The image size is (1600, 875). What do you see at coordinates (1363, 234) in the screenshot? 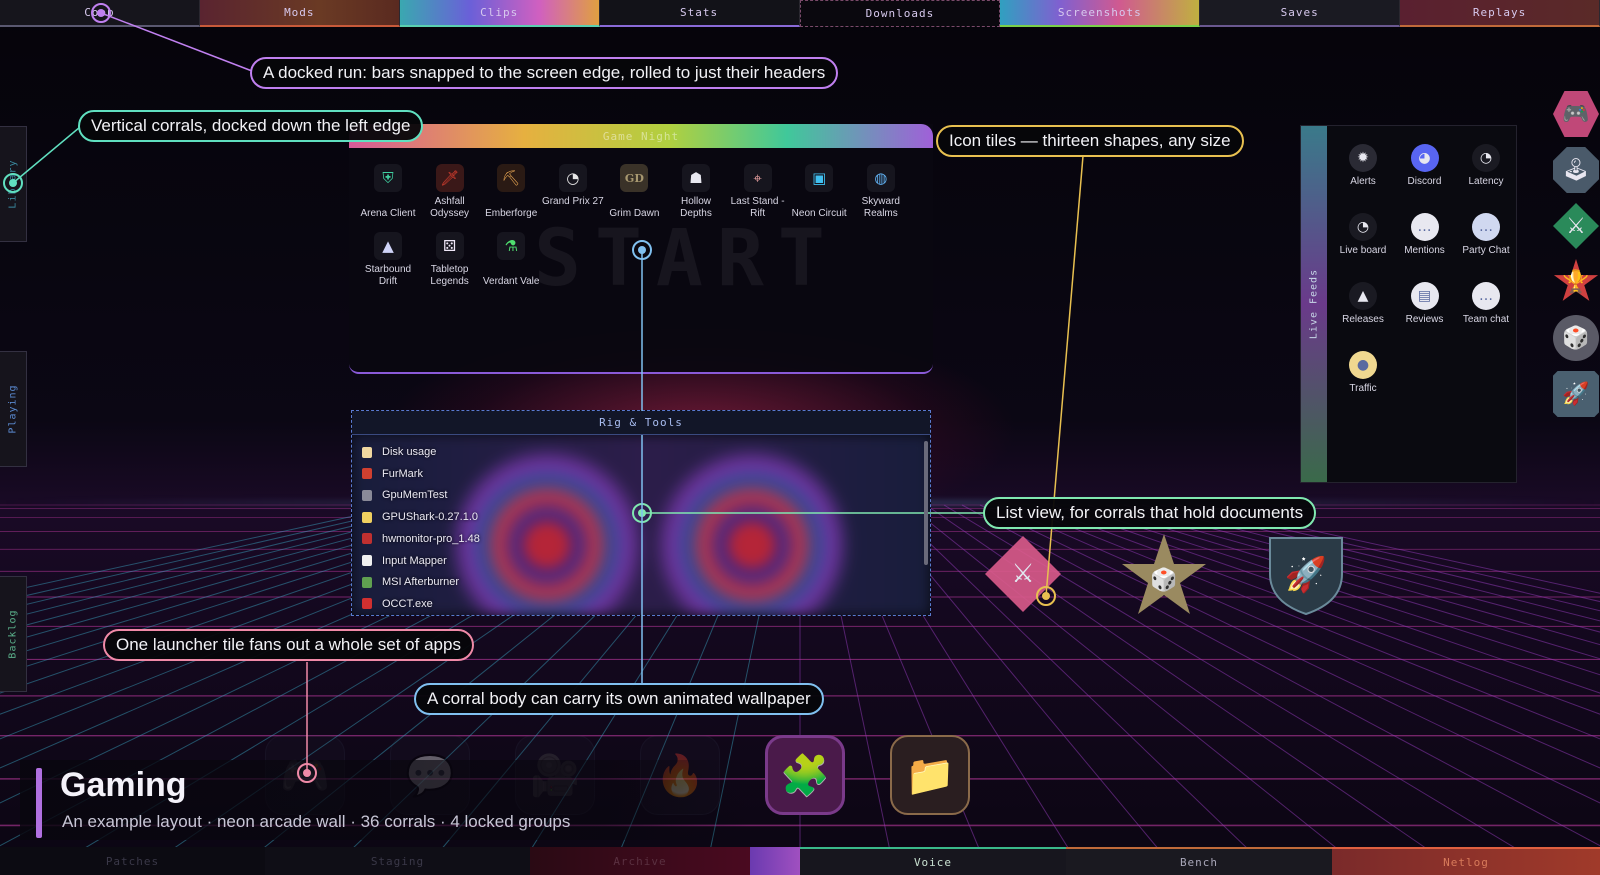
I see `feed-tile: ◔ Live board` at bounding box center [1363, 234].